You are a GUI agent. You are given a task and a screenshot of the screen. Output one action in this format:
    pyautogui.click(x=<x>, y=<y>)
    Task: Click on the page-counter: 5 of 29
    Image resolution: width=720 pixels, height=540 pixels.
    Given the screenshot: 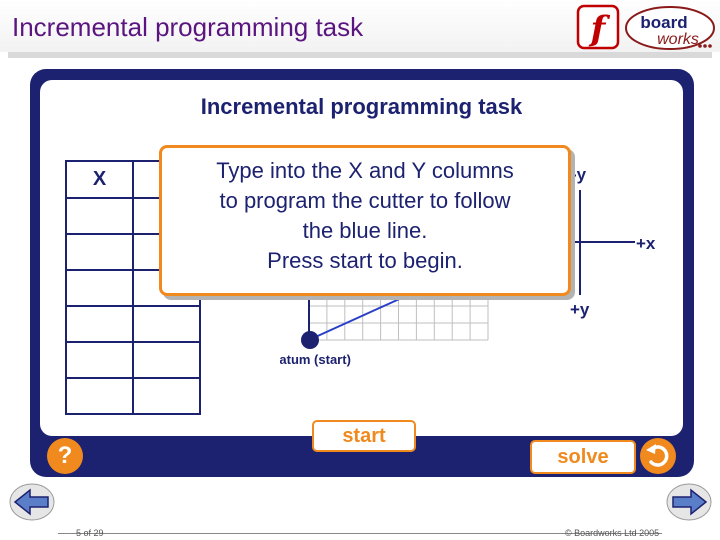 What is the action you would take?
    pyautogui.click(x=90, y=533)
    